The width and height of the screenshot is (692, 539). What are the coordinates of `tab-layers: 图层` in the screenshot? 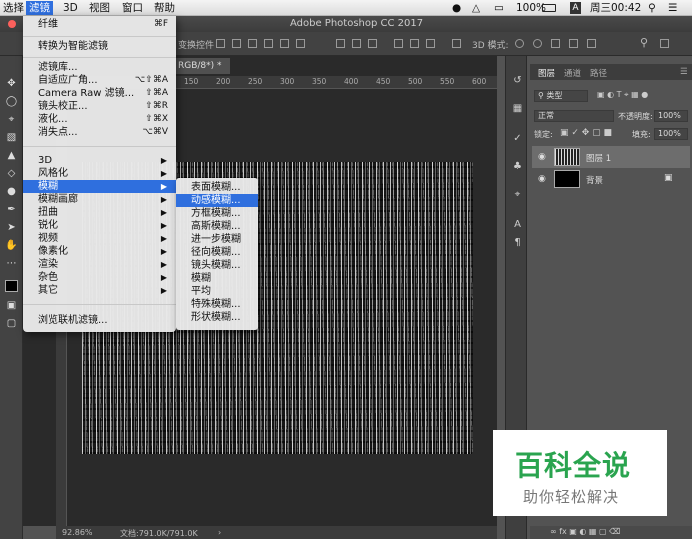 It's located at (546, 73).